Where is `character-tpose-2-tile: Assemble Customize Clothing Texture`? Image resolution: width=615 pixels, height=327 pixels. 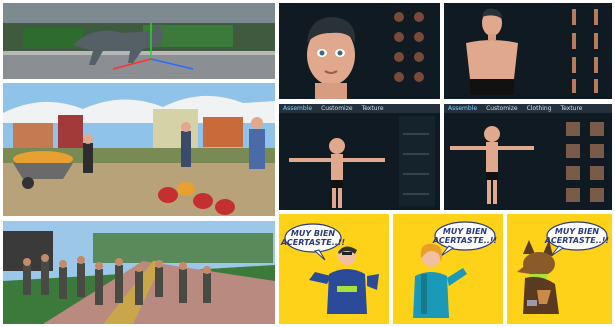 character-tpose-2-tile: Assemble Customize Clothing Texture is located at coordinates (528, 157).